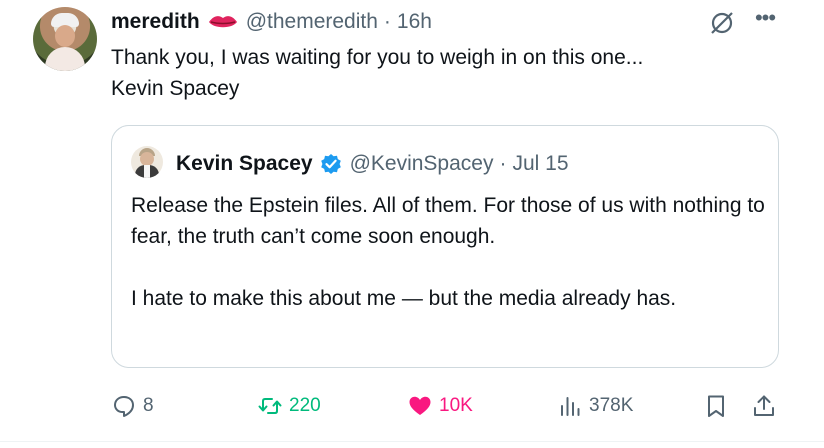 Image resolution: width=824 pixels, height=448 pixels. I want to click on bookmark-icon, so click(716, 406).